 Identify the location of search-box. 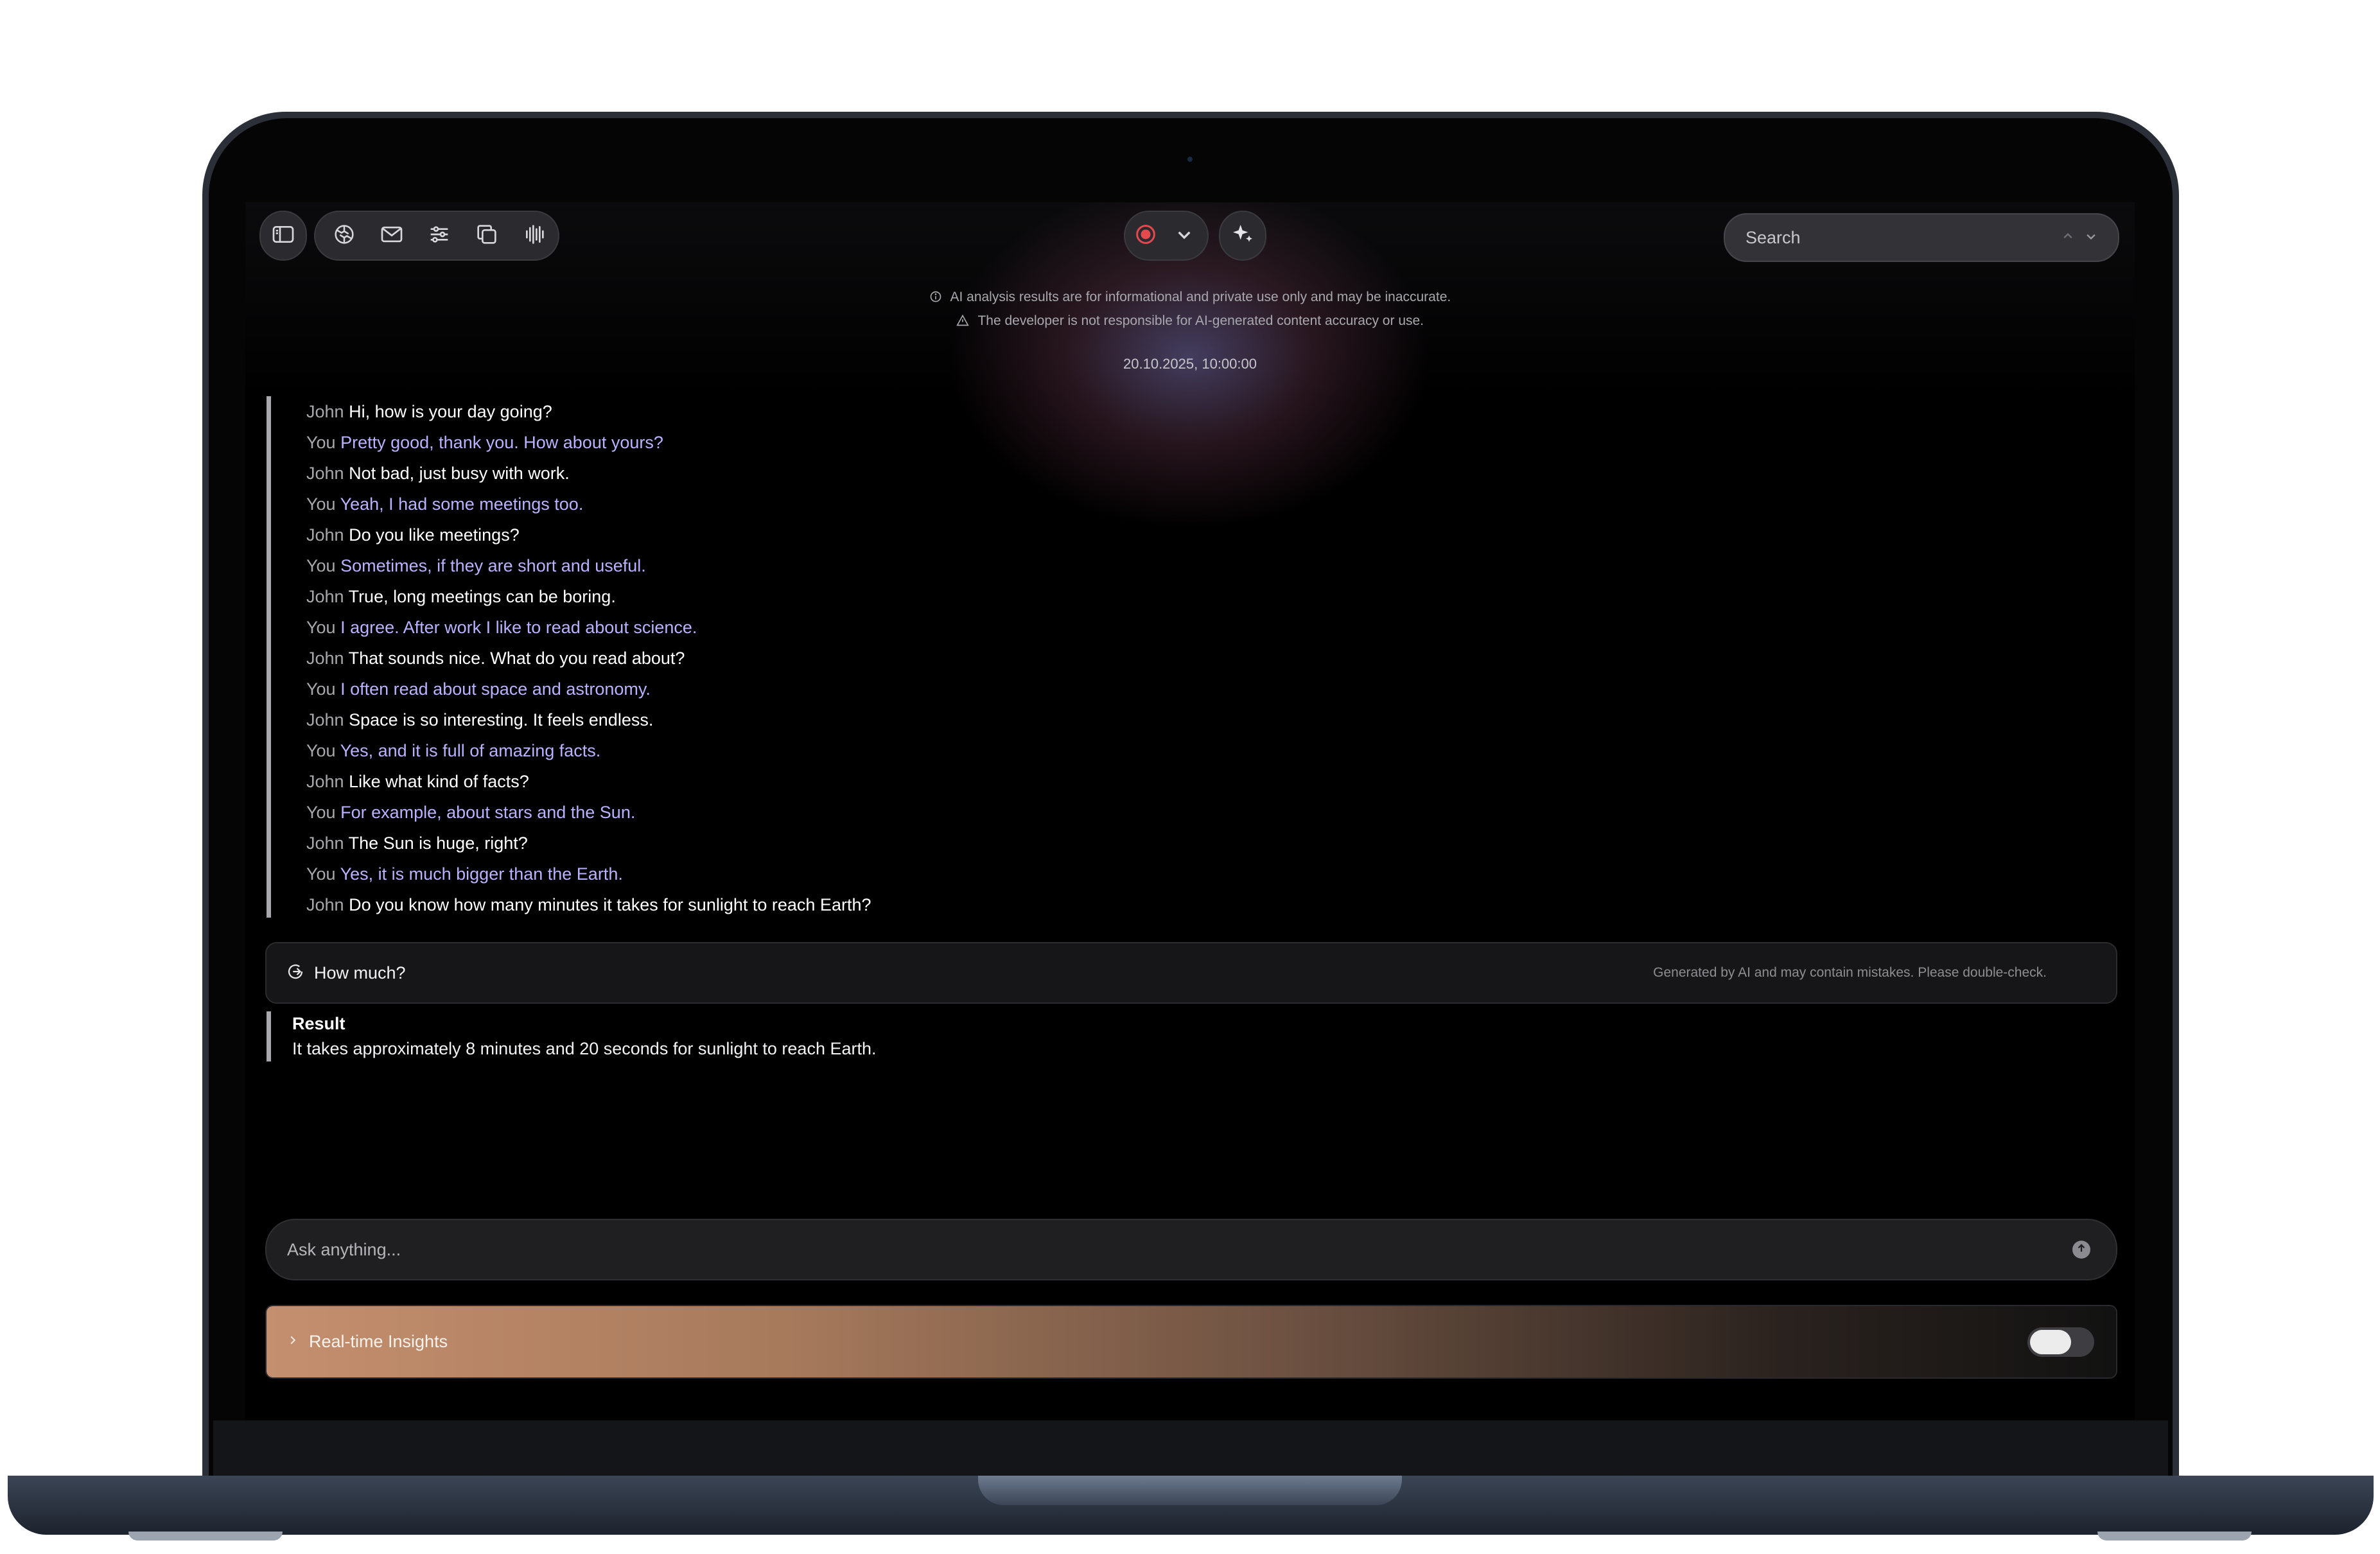
(1922, 237).